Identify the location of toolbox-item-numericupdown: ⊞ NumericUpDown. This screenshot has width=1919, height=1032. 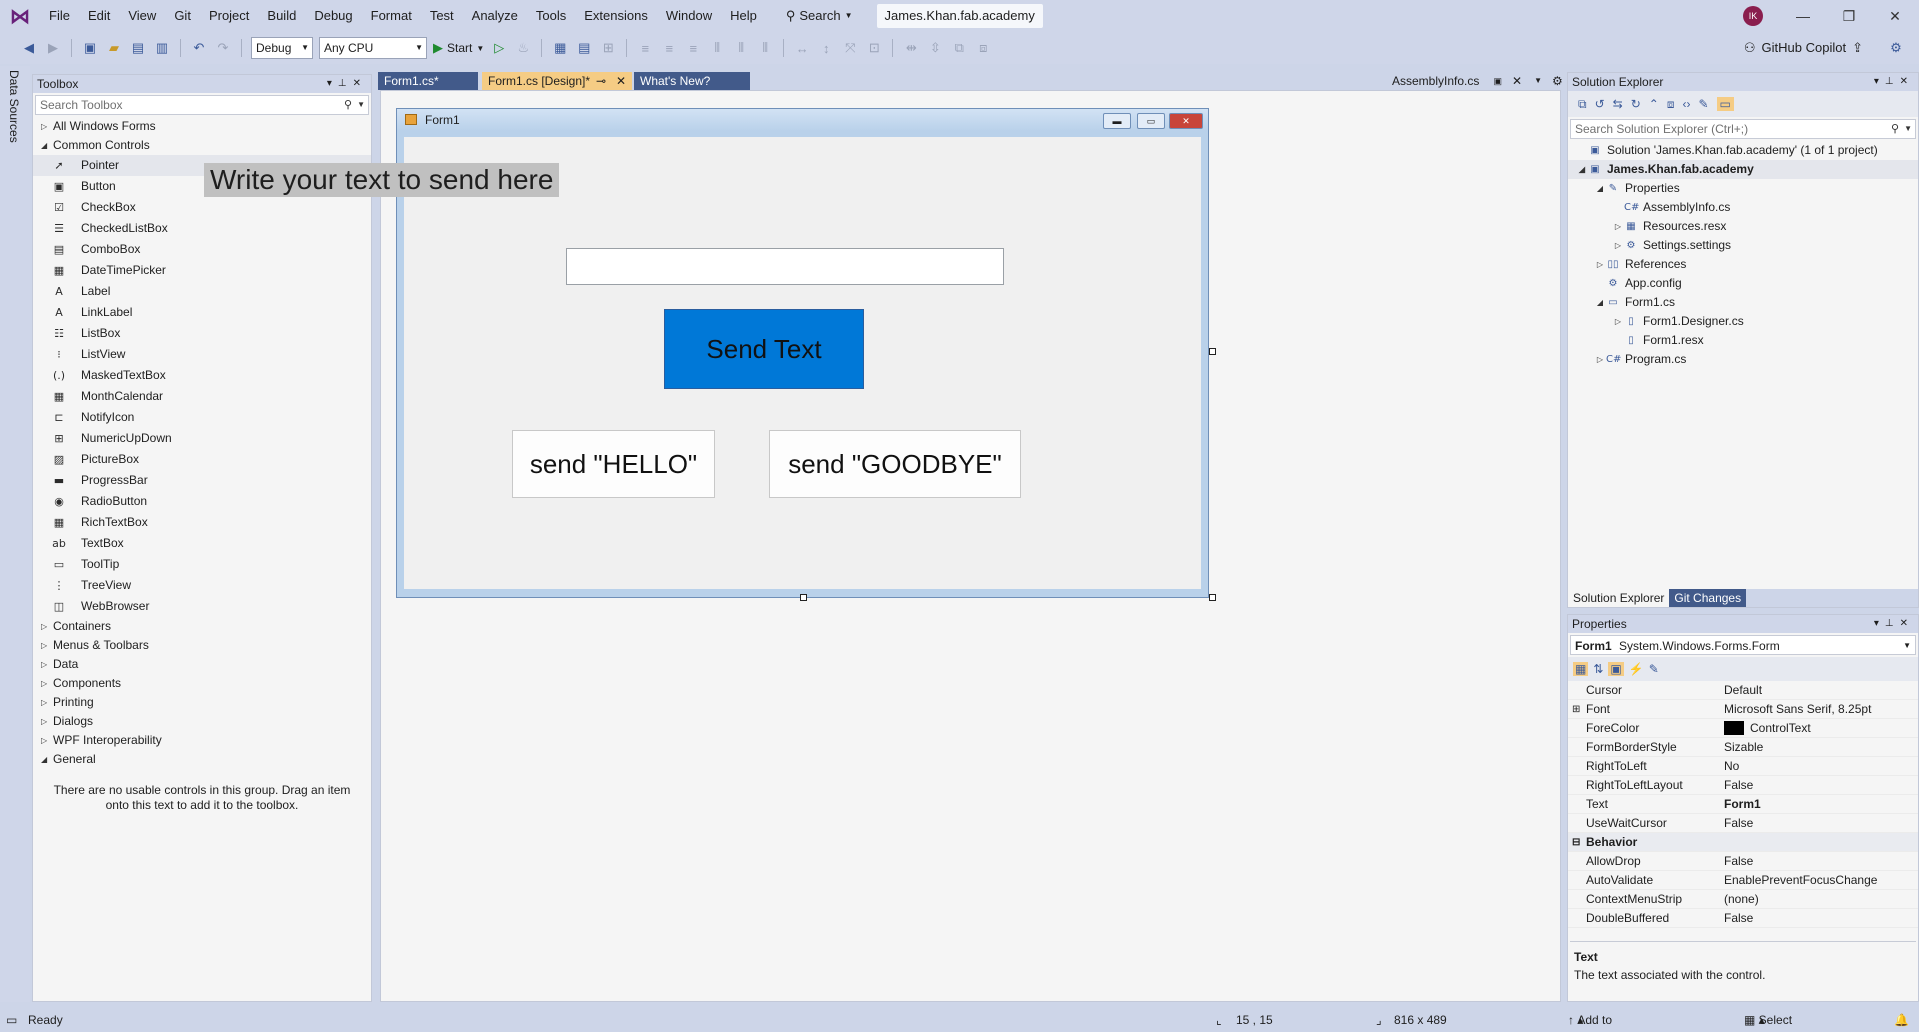
(202, 438).